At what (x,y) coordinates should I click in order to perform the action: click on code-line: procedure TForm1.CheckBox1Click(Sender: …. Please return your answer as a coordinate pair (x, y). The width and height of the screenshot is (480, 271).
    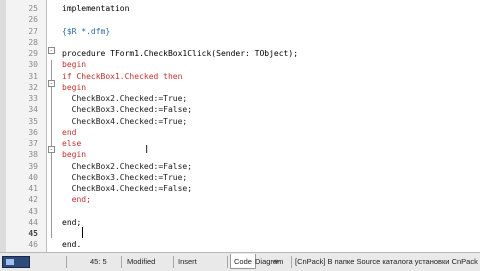
    Looking at the image, I should click on (180, 53).